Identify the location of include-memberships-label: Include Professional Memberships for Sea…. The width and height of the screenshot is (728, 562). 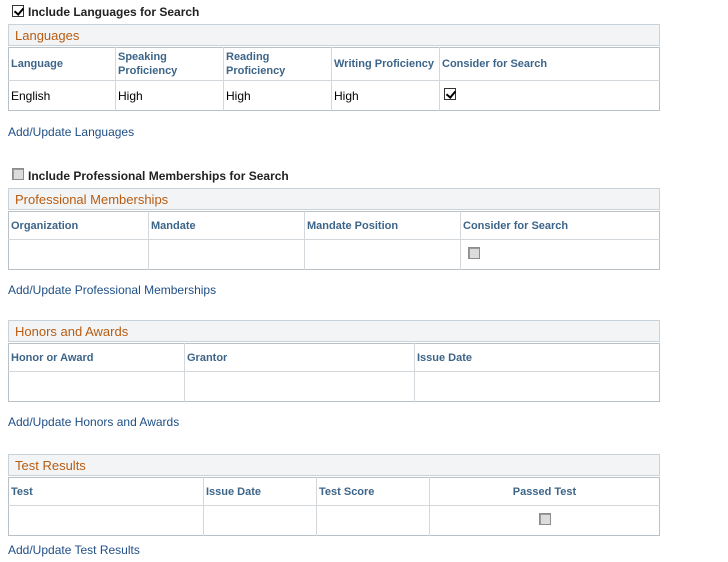
(158, 176).